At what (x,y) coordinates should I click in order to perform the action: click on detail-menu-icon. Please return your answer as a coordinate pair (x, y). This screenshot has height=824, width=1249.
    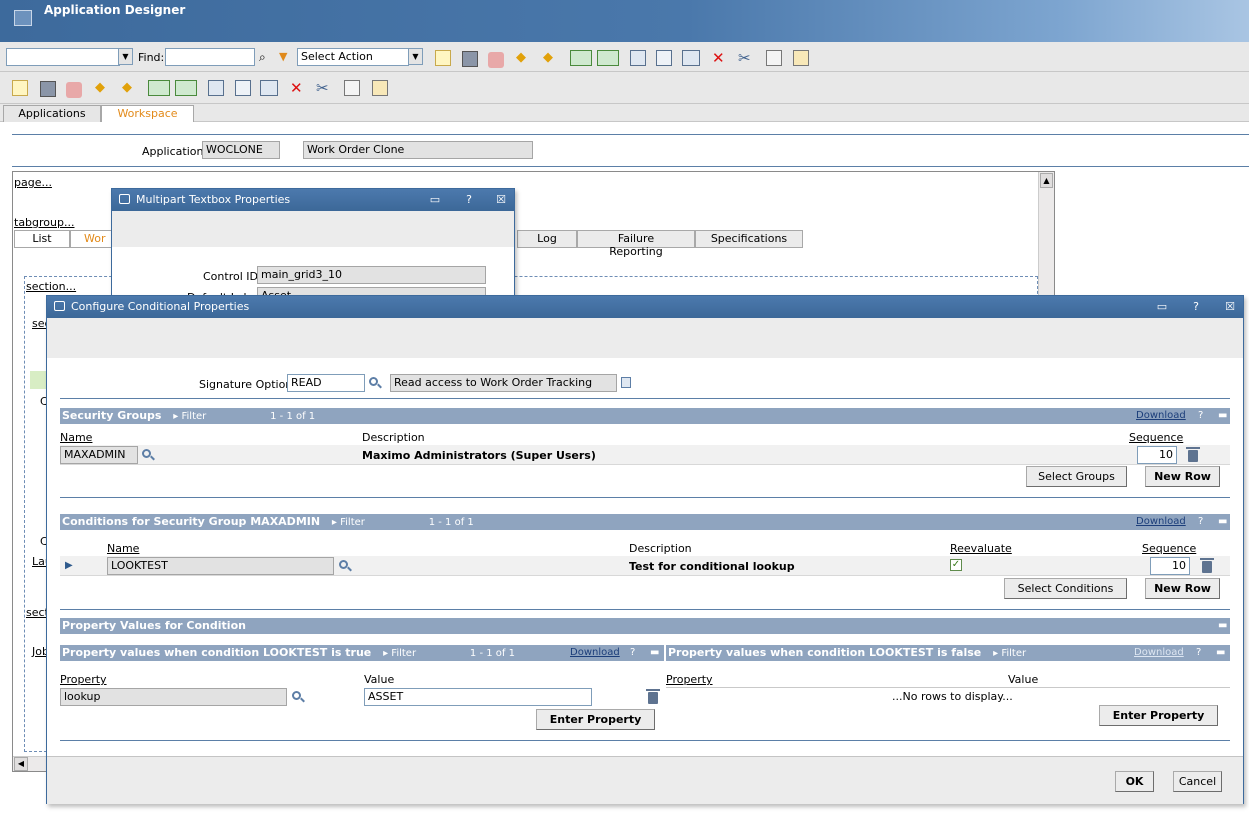
    Looking at the image, I should click on (626, 382).